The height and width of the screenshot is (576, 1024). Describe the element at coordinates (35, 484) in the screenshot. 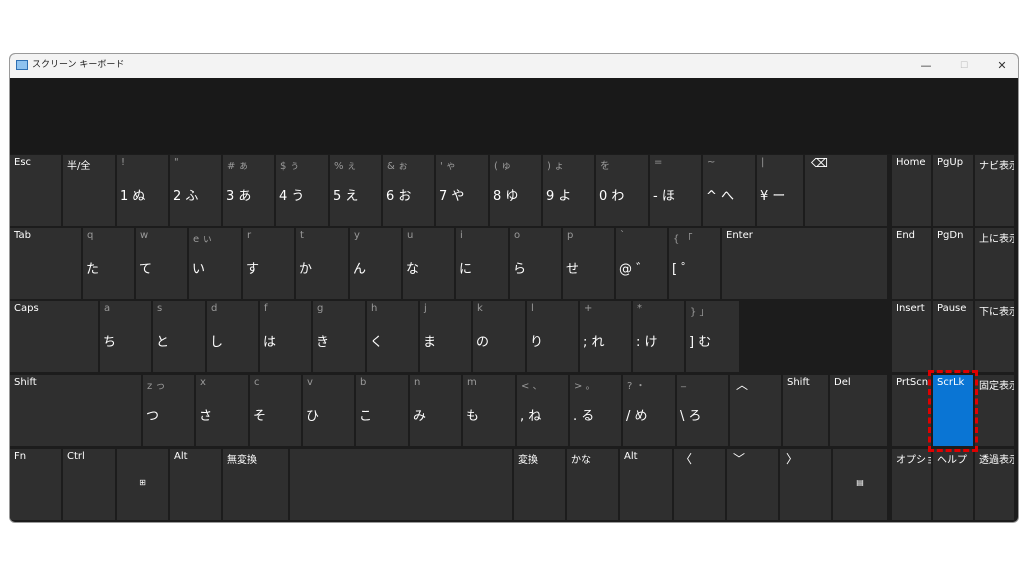

I see `key-fn: Fn` at that location.